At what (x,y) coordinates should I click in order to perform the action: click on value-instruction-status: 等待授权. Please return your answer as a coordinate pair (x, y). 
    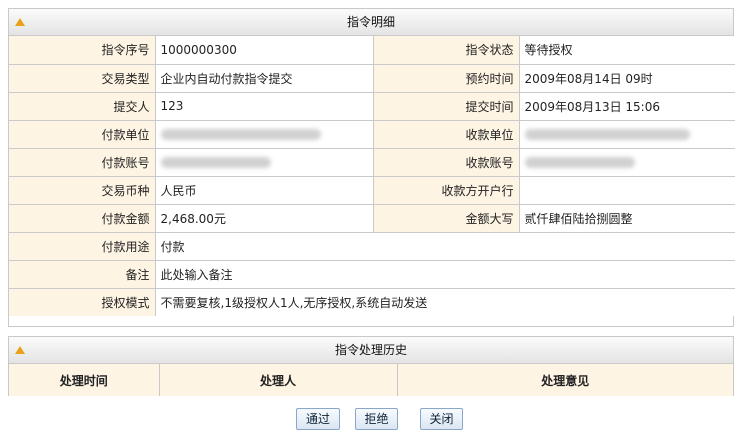
    Looking at the image, I should click on (626, 50).